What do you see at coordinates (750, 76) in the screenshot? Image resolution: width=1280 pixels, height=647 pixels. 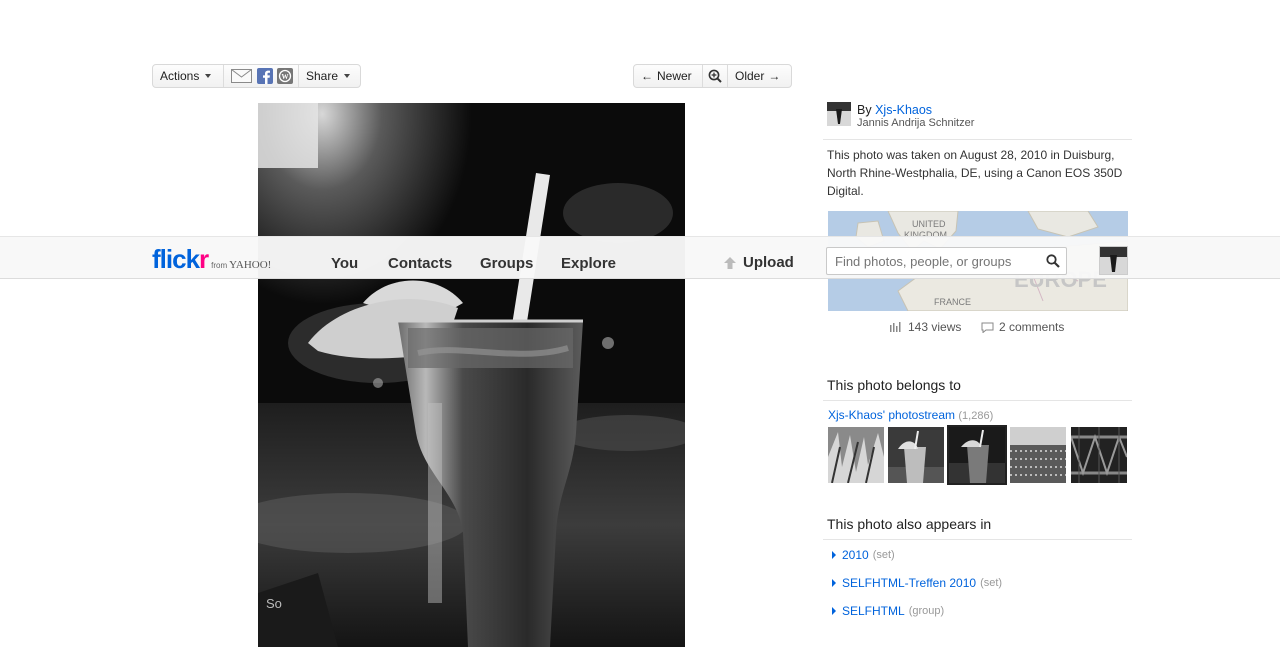 I see `older-label: Older` at bounding box center [750, 76].